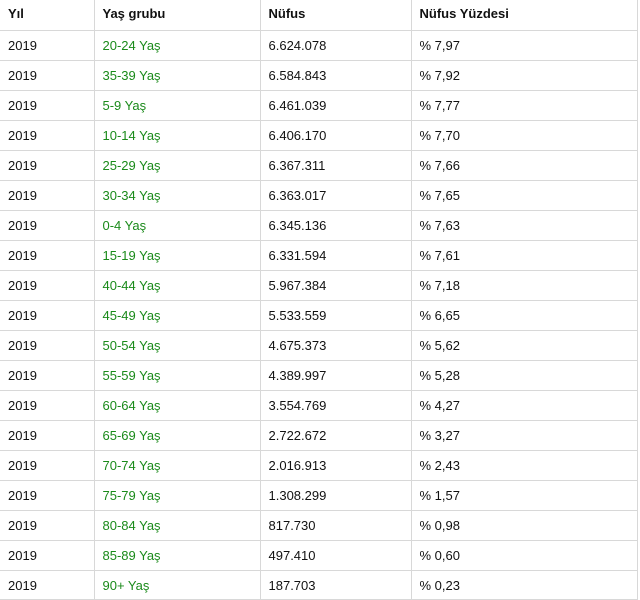  What do you see at coordinates (335, 464) in the screenshot?
I see `cell-population: 2.016.913` at bounding box center [335, 464].